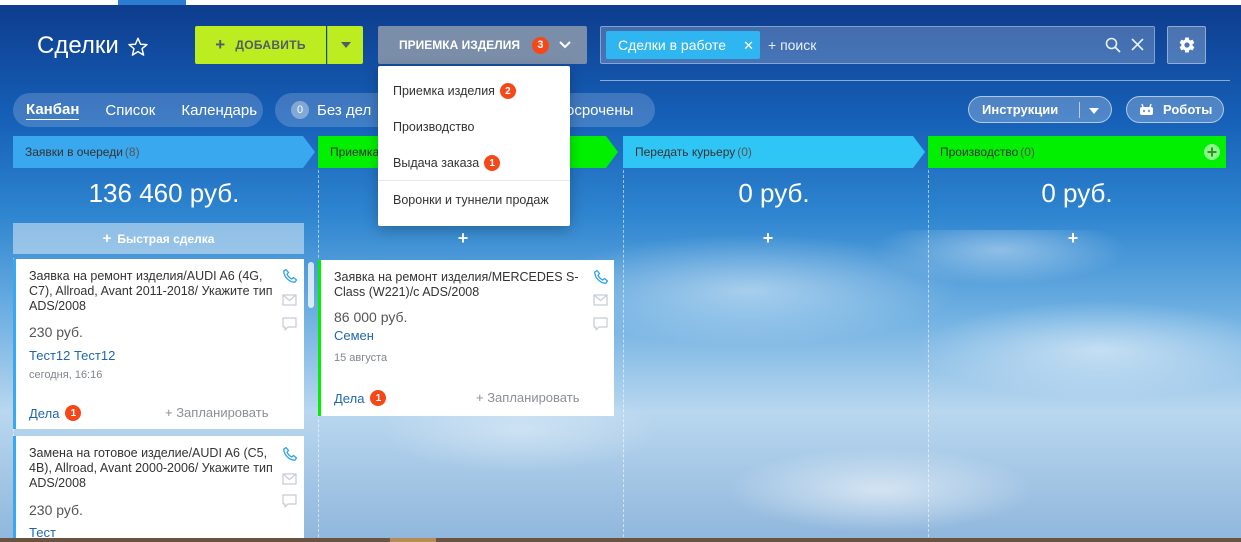 This screenshot has height=542, width=1241. I want to click on deal-price: 86 000 руб., so click(371, 317).